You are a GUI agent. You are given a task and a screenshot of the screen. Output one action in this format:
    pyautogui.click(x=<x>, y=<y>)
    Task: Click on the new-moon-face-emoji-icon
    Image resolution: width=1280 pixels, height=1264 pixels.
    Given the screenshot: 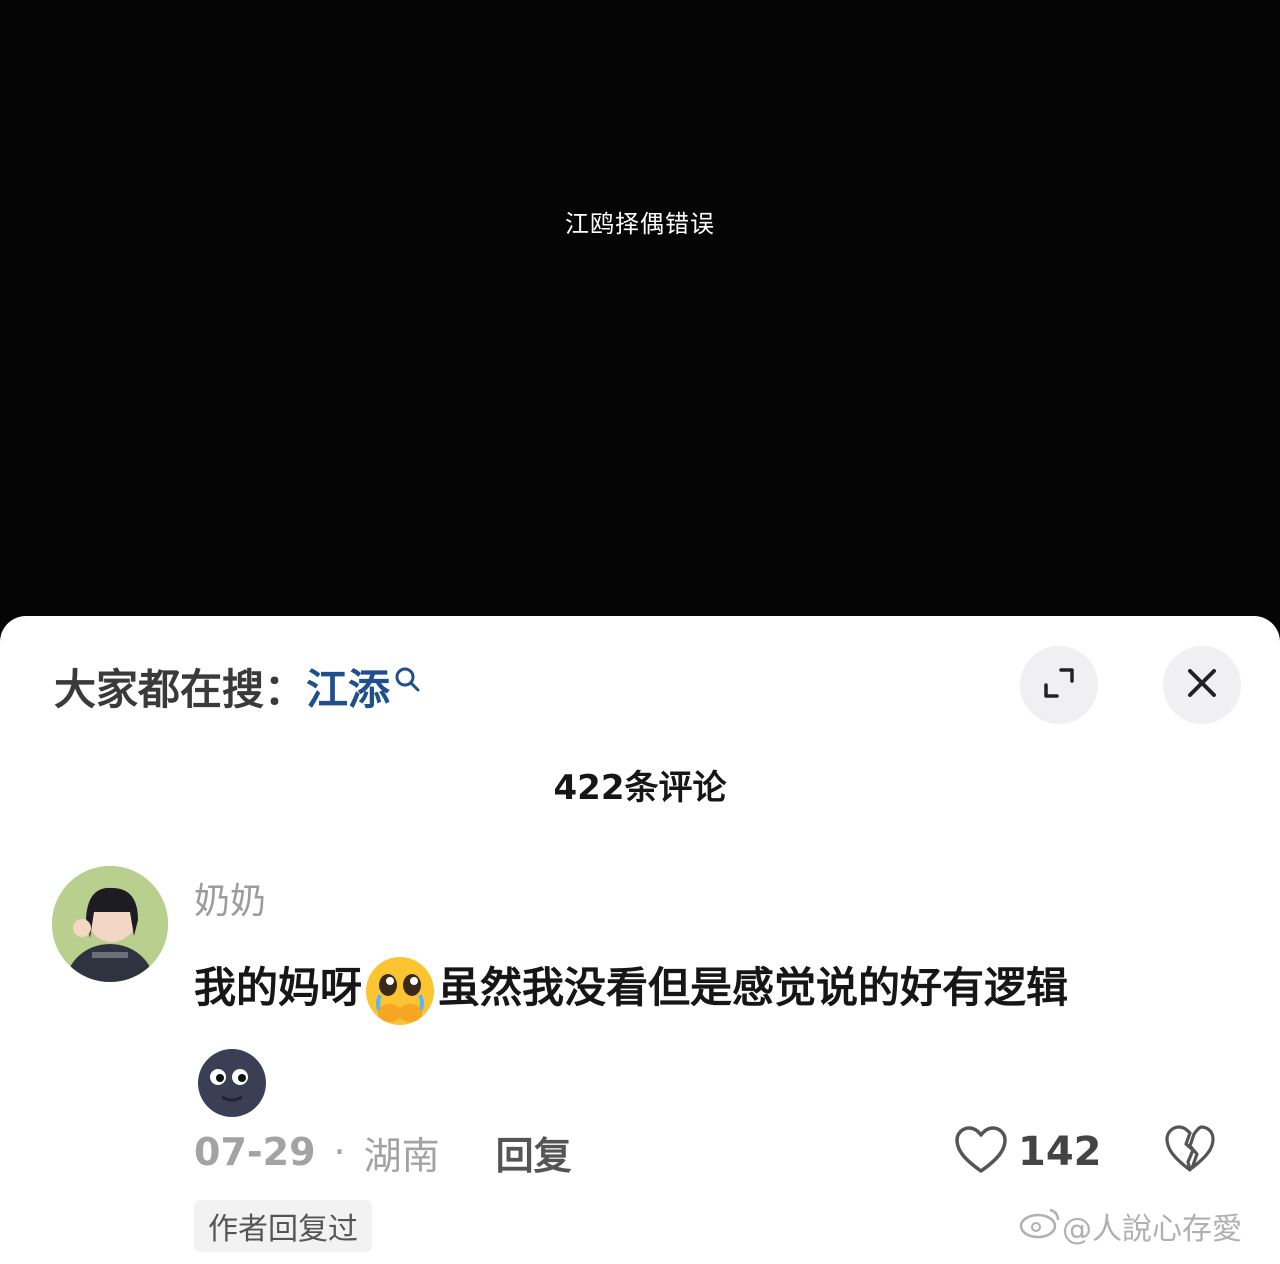 What is the action you would take?
    pyautogui.click(x=232, y=1083)
    